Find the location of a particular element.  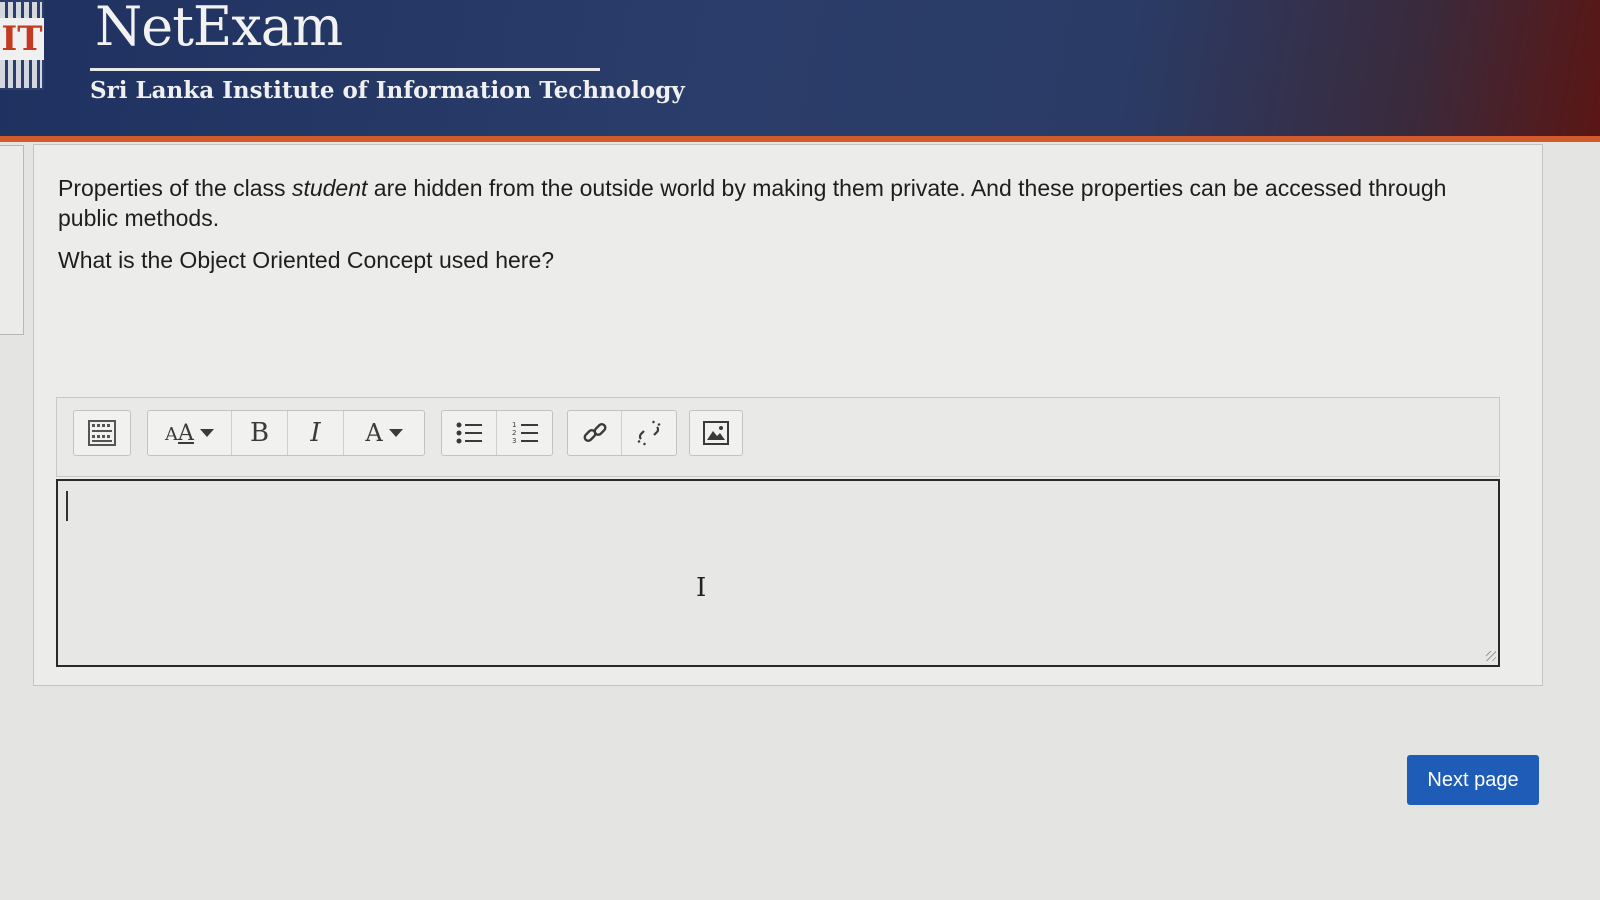

insert-image-button is located at coordinates (716, 433).